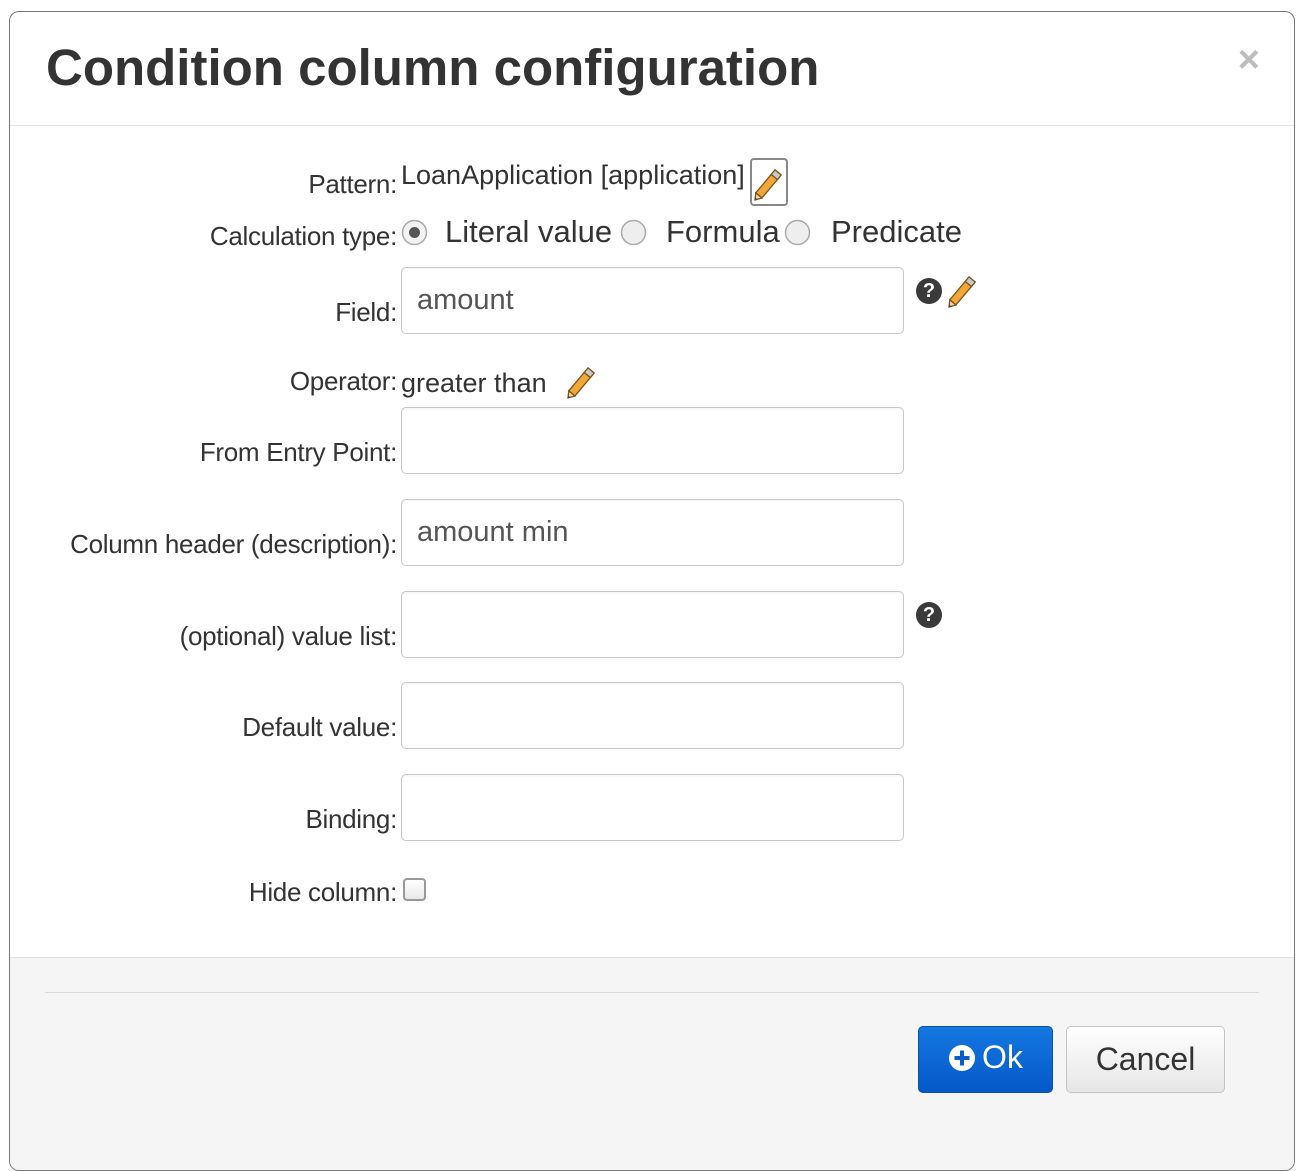 The image size is (1302, 1171). Describe the element at coordinates (366, 312) in the screenshot. I see `field-label: Field:` at that location.